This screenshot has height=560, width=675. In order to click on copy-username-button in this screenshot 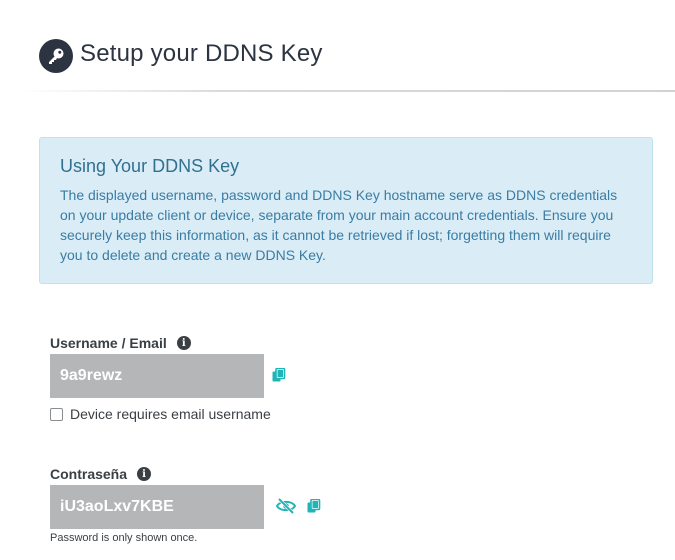, I will do `click(279, 375)`.